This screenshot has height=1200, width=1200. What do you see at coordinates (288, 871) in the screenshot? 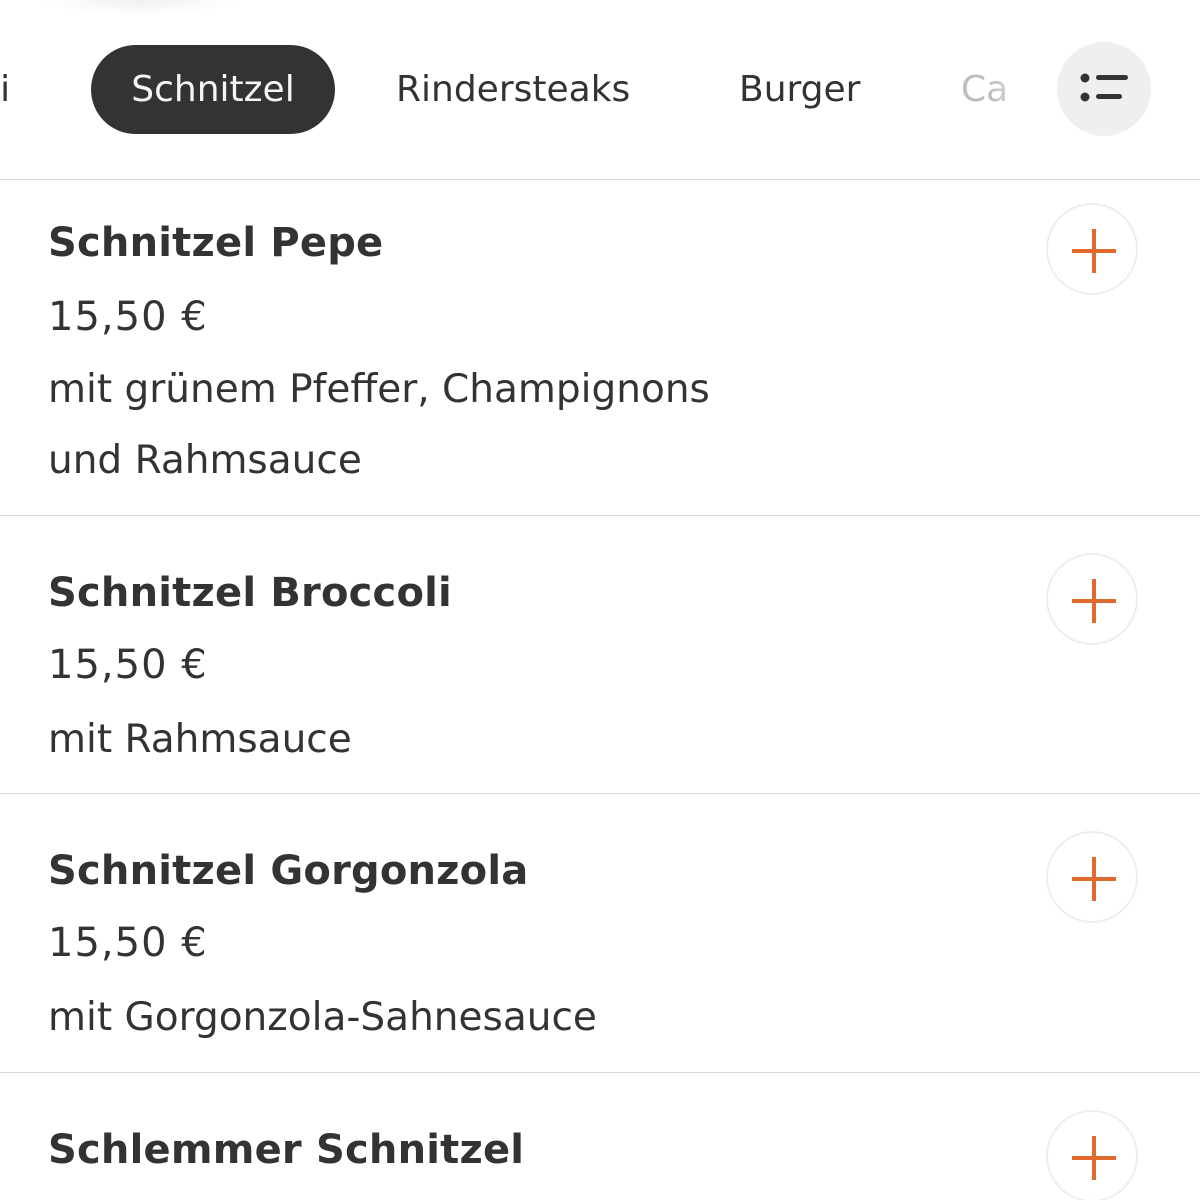
I see `item-name: Schnitzel Gorgonzola` at bounding box center [288, 871].